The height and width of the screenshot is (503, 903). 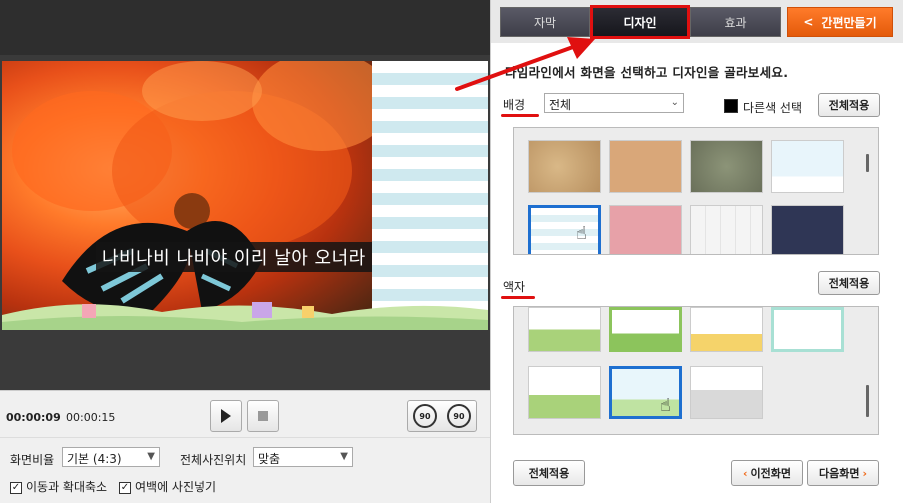 What do you see at coordinates (726, 392) in the screenshot?
I see `frame-thumb-stools` at bounding box center [726, 392].